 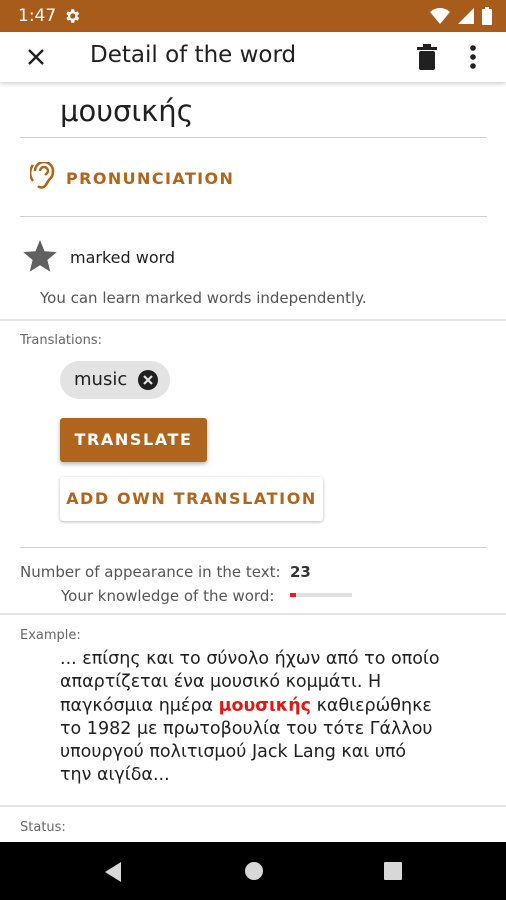 I want to click on battery-icon, so click(x=487, y=18).